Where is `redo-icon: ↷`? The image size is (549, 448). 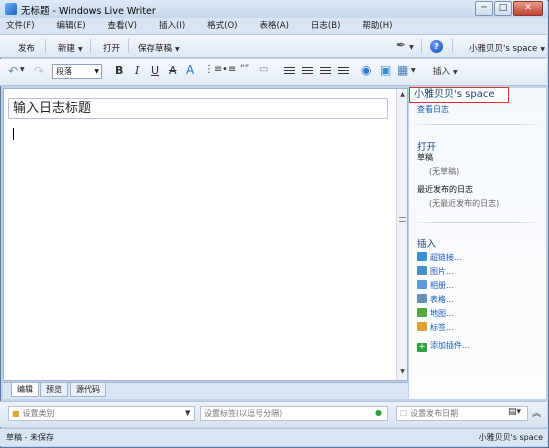 redo-icon: ↷ is located at coordinates (39, 71).